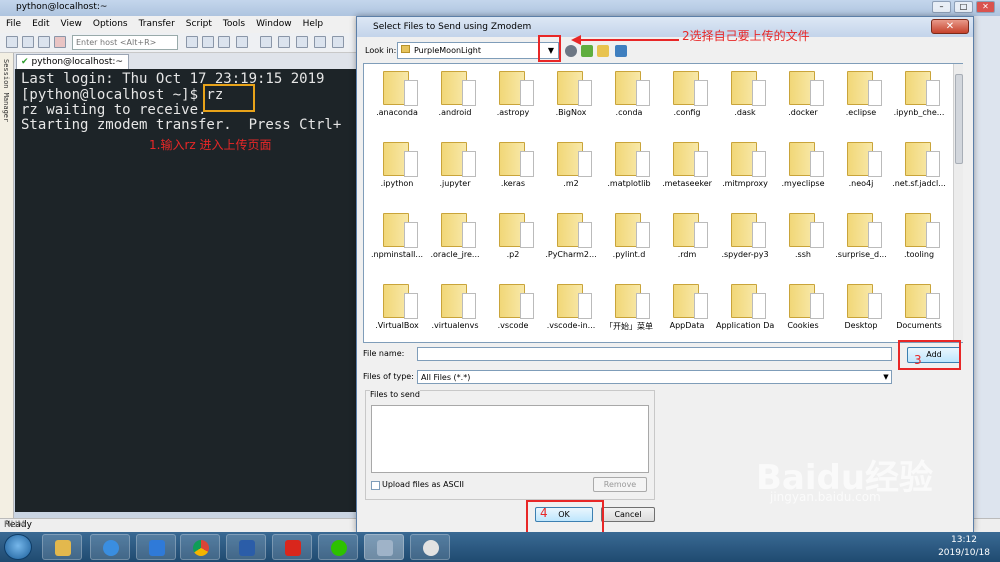 This screenshot has height=562, width=1000. Describe the element at coordinates (950, 26) in the screenshot. I see `dialog-close-button: ✕` at that location.